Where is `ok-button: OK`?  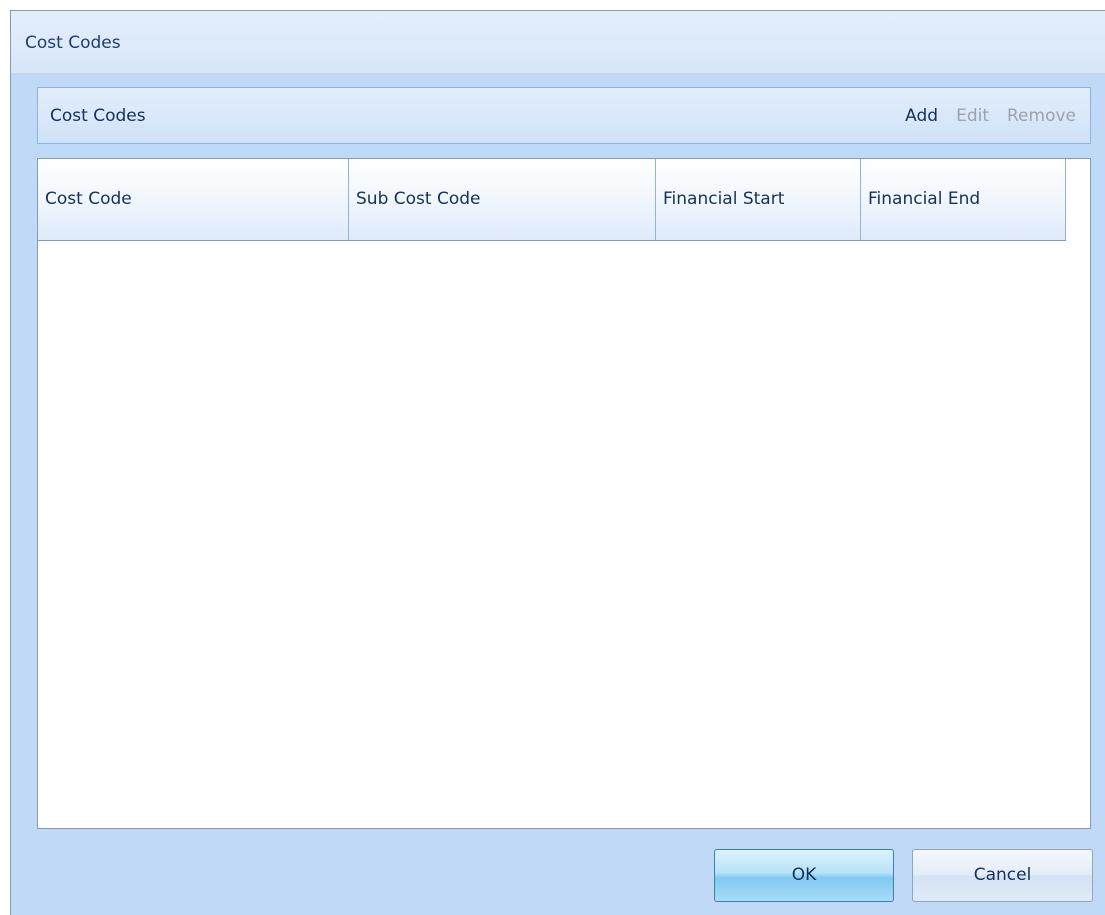 ok-button: OK is located at coordinates (804, 875).